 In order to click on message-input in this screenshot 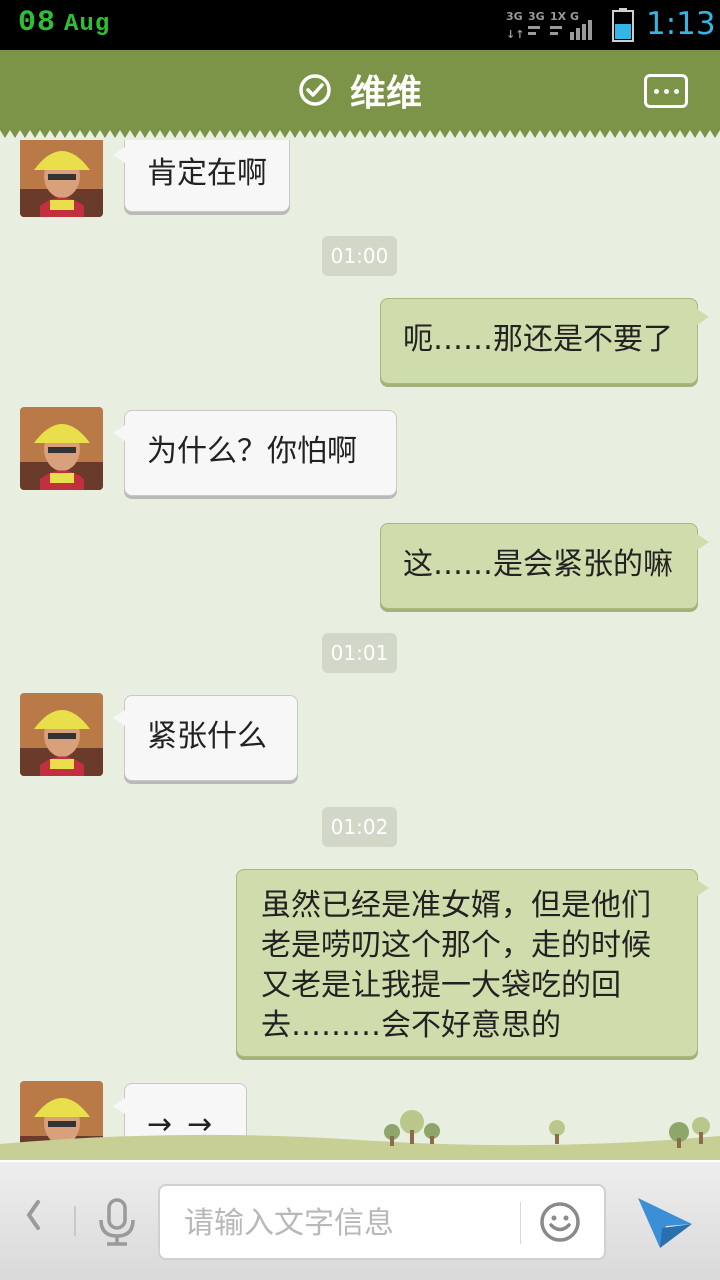, I will do `click(349, 1223)`.